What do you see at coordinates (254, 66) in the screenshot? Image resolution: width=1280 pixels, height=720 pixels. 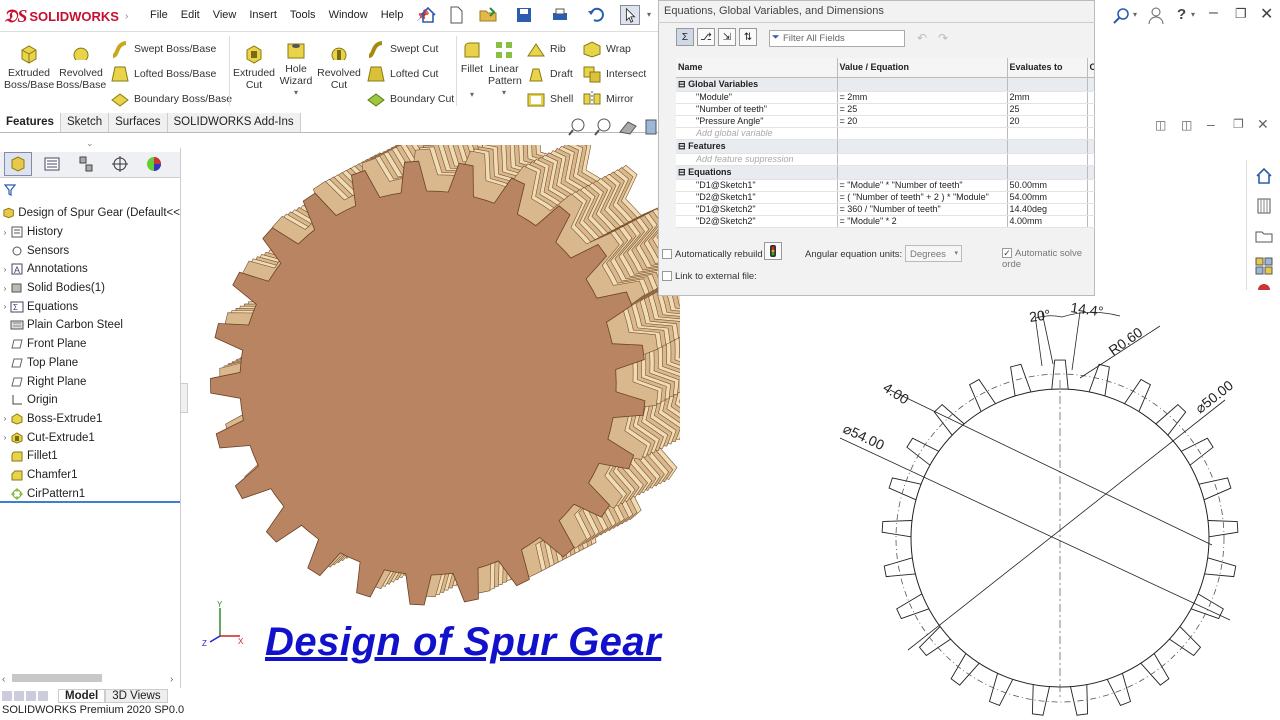 I see `extruded-cut-button: Extruded Cut` at bounding box center [254, 66].